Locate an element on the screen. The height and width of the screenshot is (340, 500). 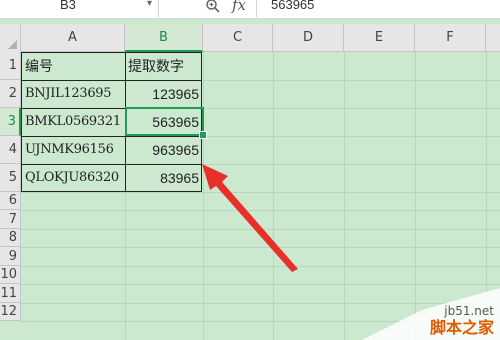
cell-a2: BNJIL123695 is located at coordinates (73, 97).